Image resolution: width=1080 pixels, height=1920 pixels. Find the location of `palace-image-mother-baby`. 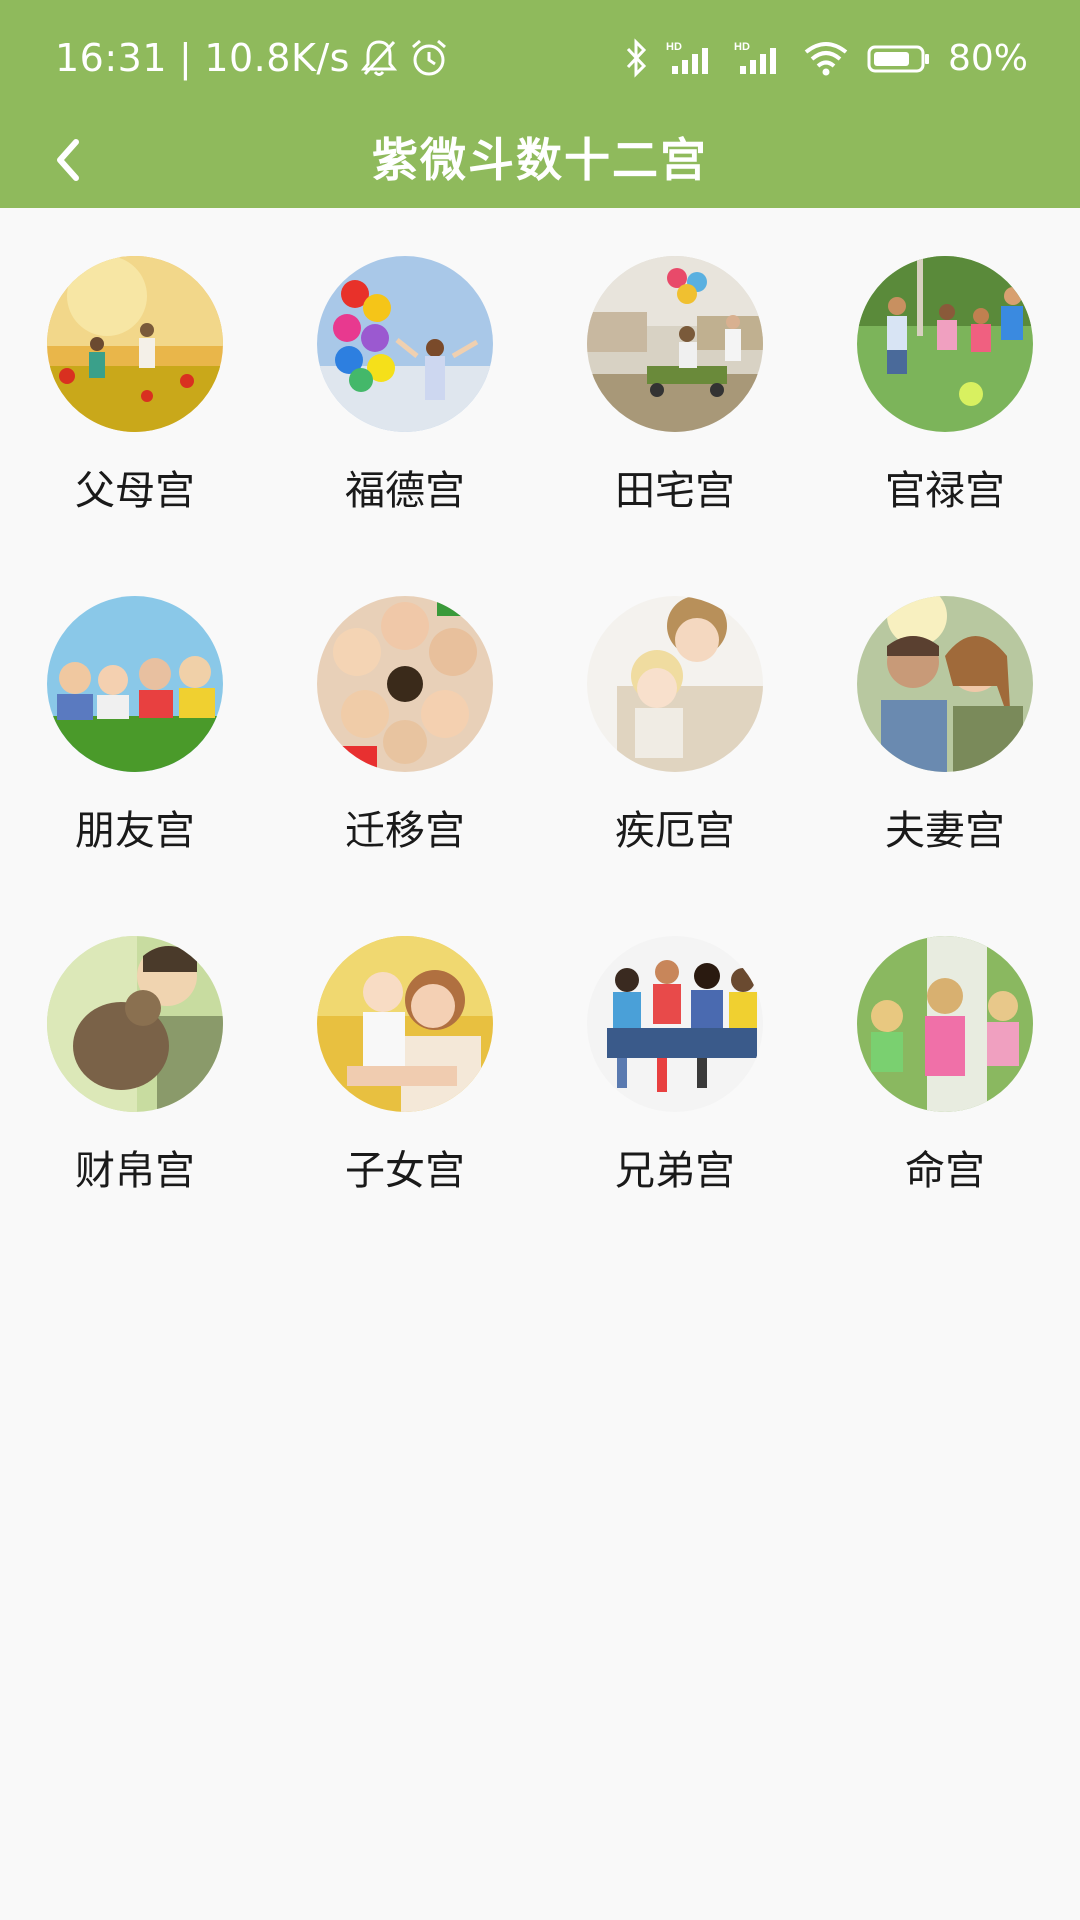

palace-image-mother-baby is located at coordinates (405, 1024).